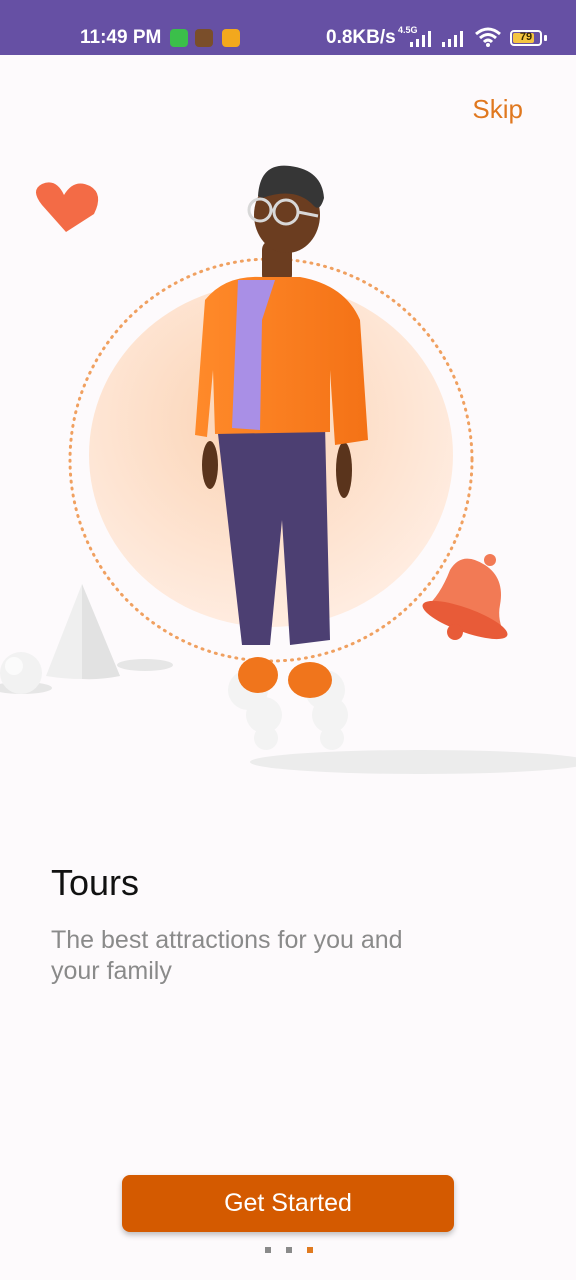  What do you see at coordinates (95, 882) in the screenshot?
I see `page-title: Tours` at bounding box center [95, 882].